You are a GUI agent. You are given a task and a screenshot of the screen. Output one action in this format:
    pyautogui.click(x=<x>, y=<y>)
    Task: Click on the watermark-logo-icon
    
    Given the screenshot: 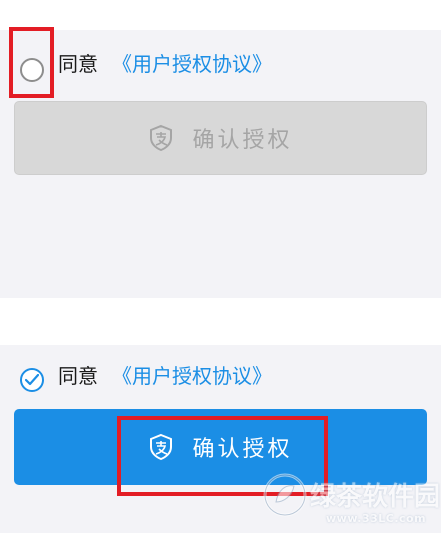 What is the action you would take?
    pyautogui.click(x=285, y=495)
    